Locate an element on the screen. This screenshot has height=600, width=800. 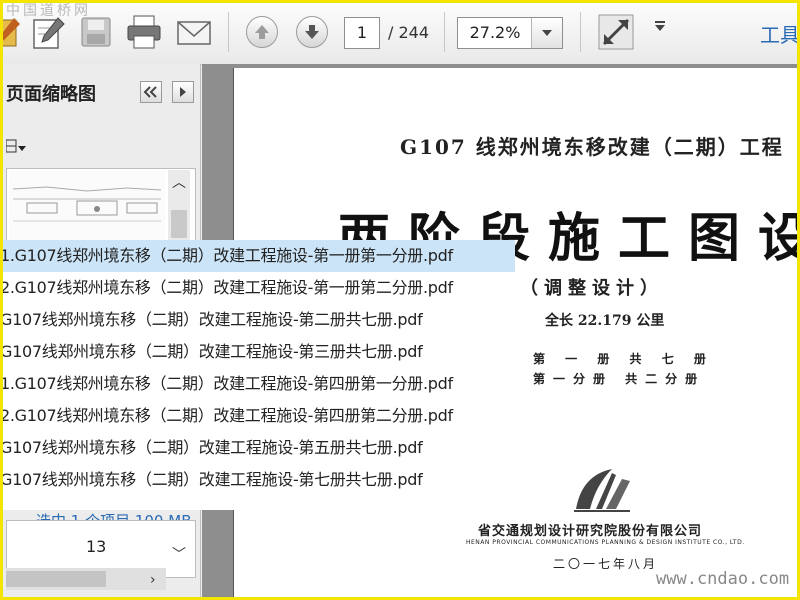
thumbnail-options-button is located at coordinates (11, 148).